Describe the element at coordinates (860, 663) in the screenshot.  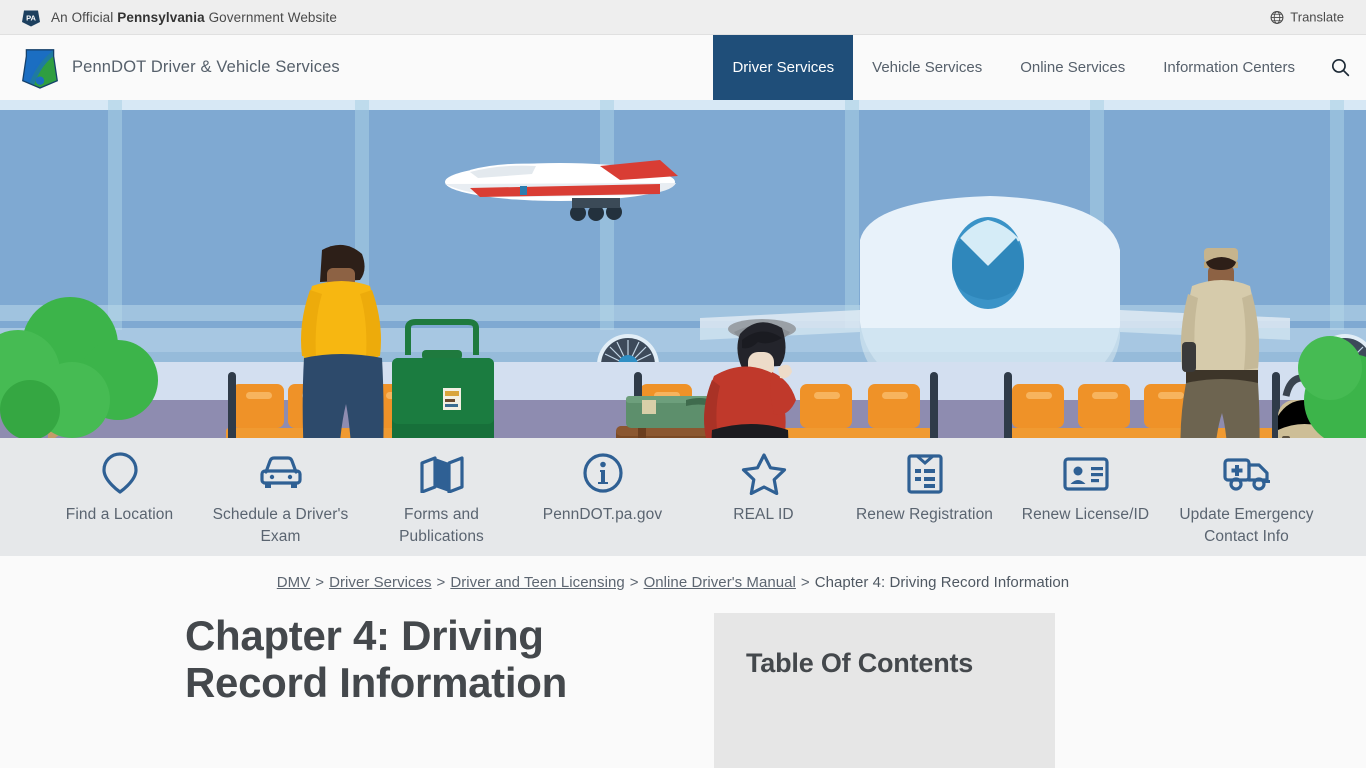
I see `table-of-contents-title: Table Of Contents` at that location.